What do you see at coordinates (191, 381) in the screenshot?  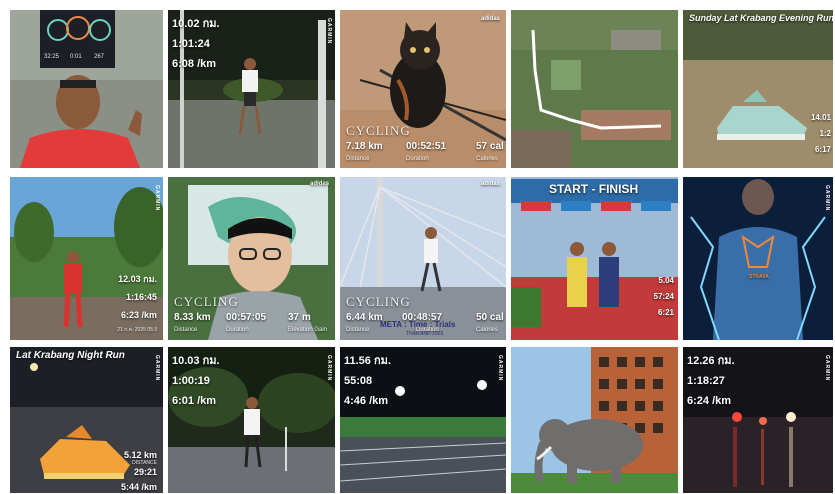 I see `time: 1:00:19` at bounding box center [191, 381].